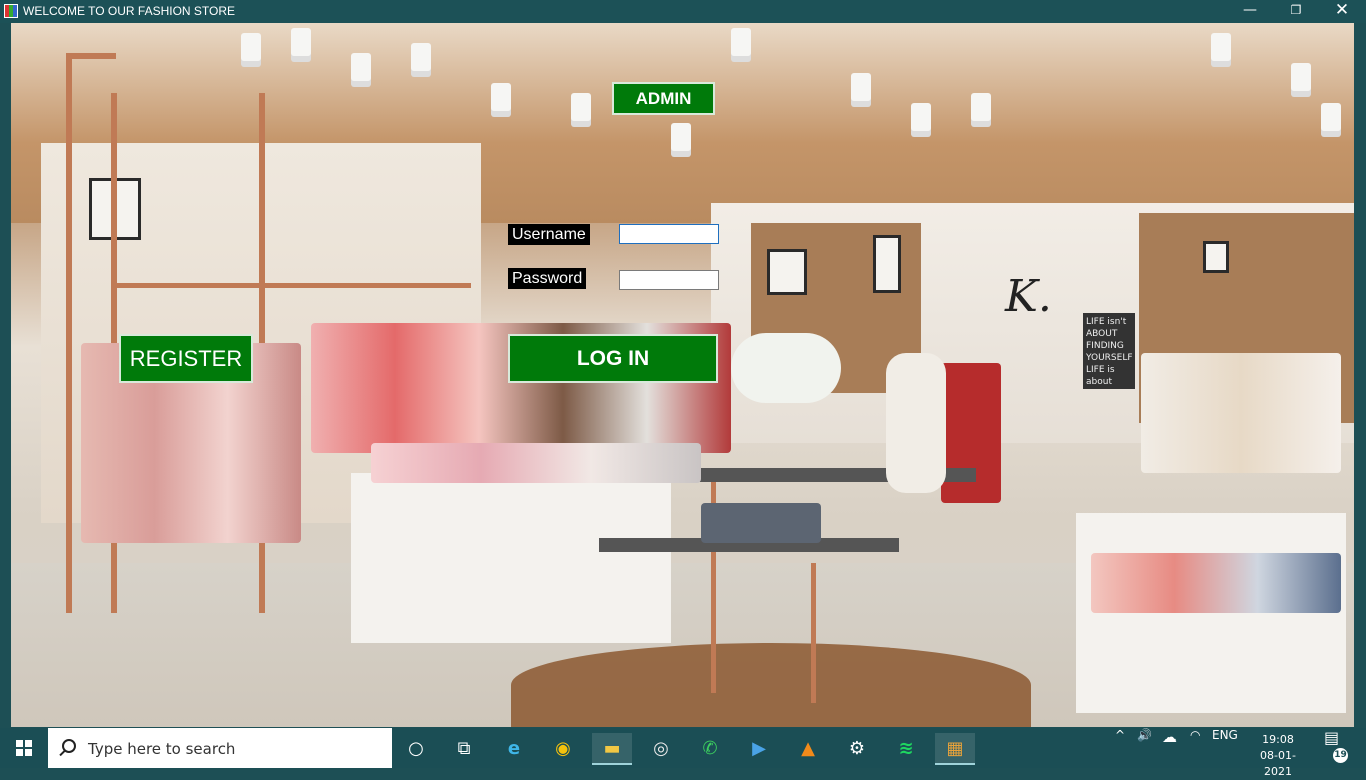 This screenshot has height=780, width=1366. Describe the element at coordinates (813, 633) in the screenshot. I see `table-leg` at that location.